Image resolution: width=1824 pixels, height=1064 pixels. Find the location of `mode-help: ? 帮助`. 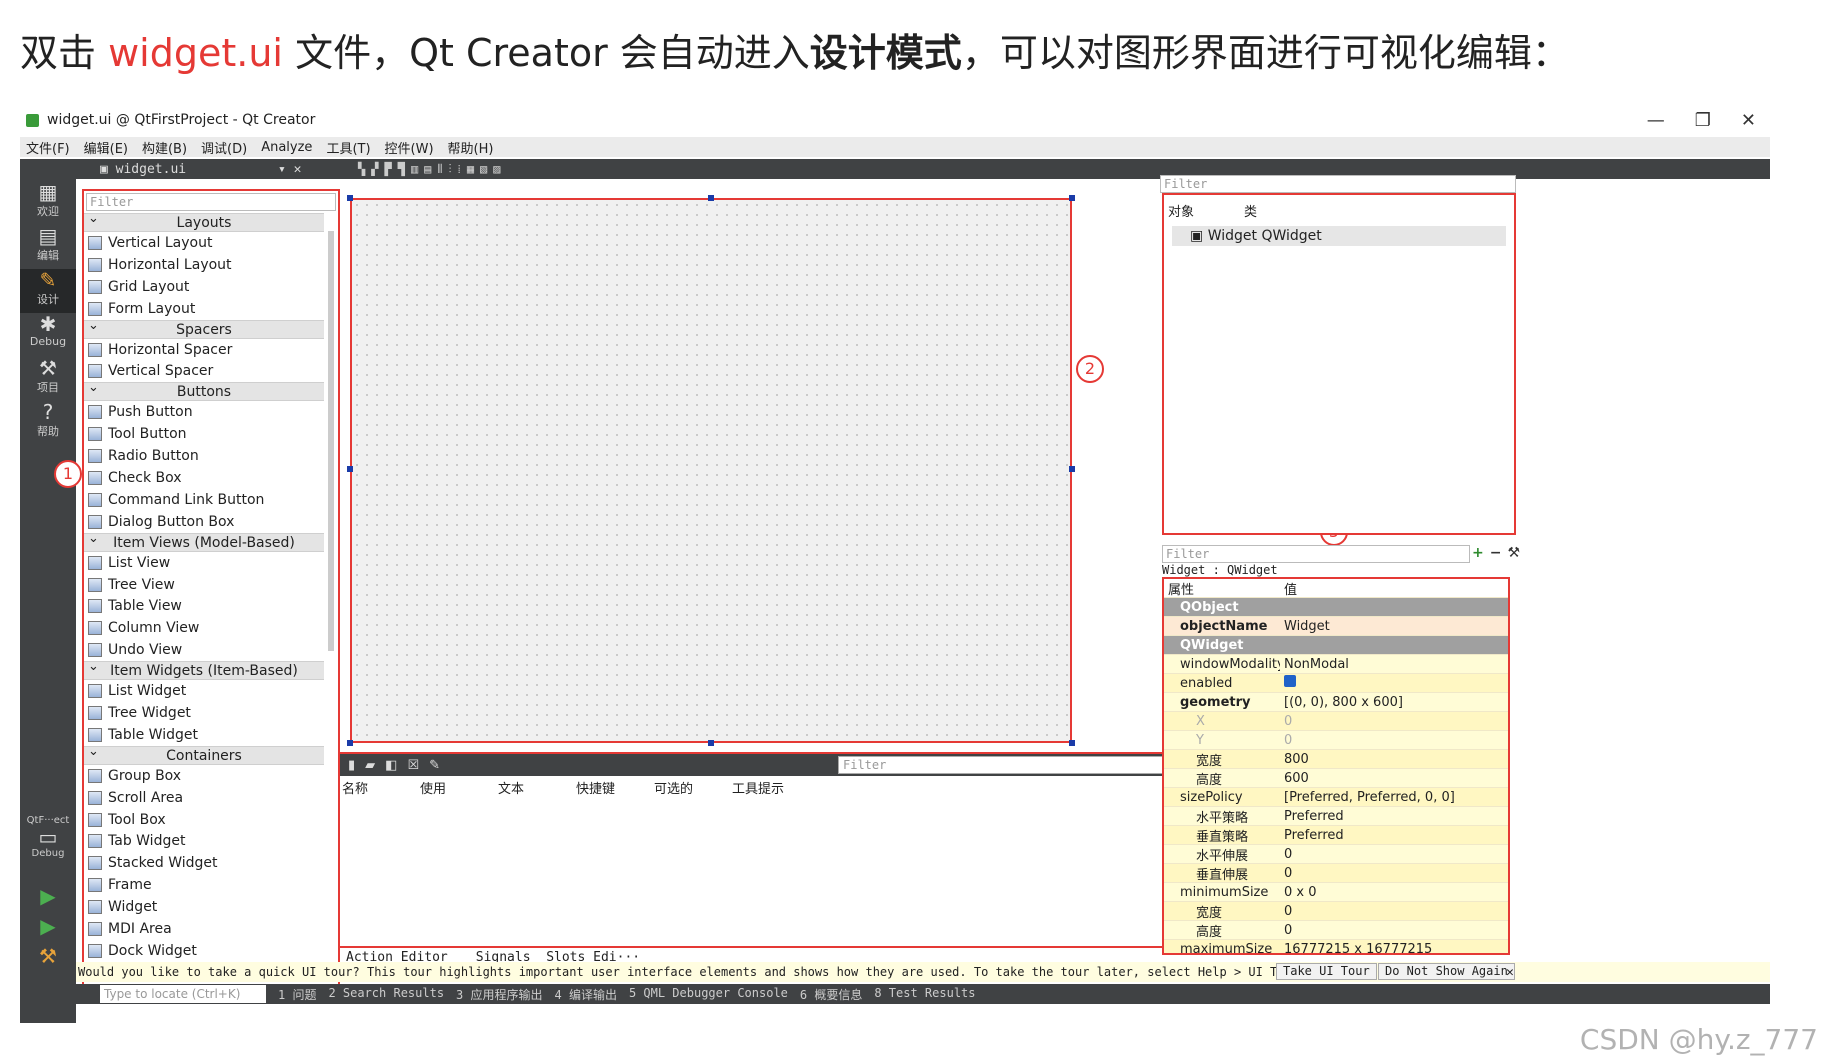

mode-help: ? 帮助 is located at coordinates (48, 423).